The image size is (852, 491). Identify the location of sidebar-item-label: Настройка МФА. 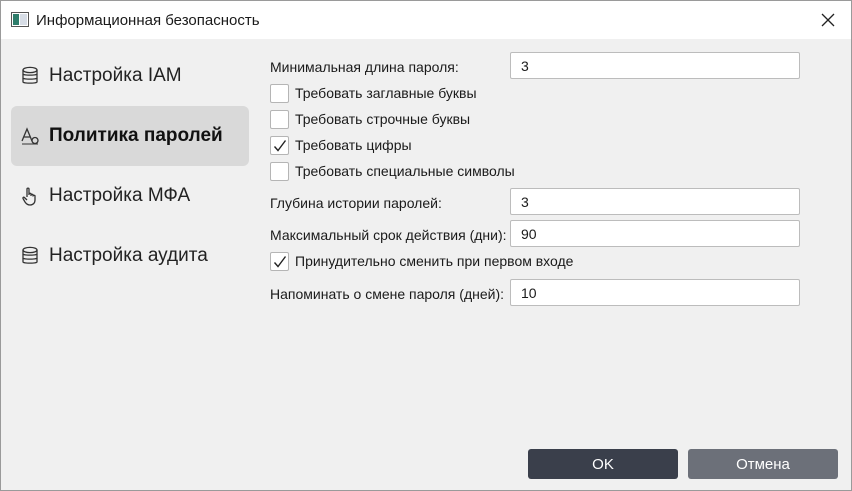
(120, 195).